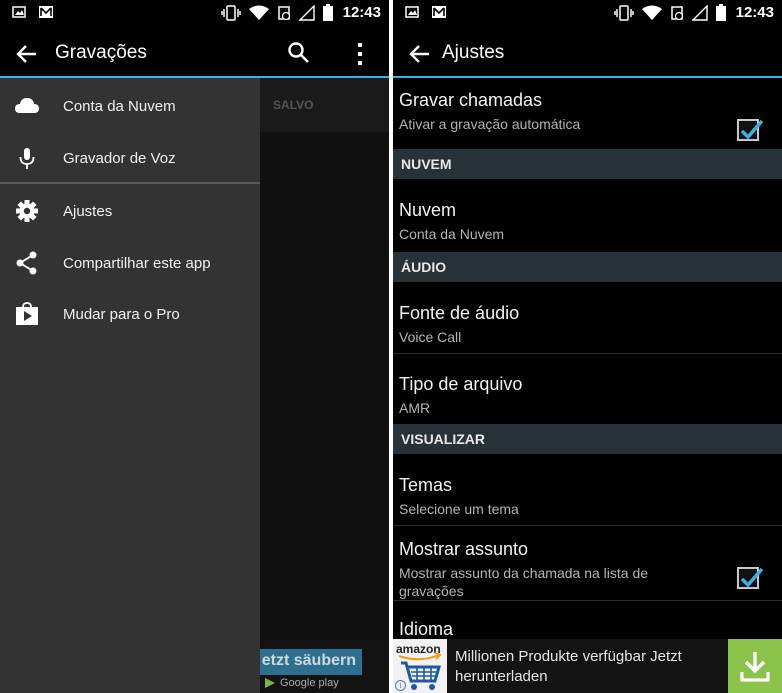 The height and width of the screenshot is (693, 782). I want to click on pref-summary: Ativar a gravação automática, so click(490, 124).